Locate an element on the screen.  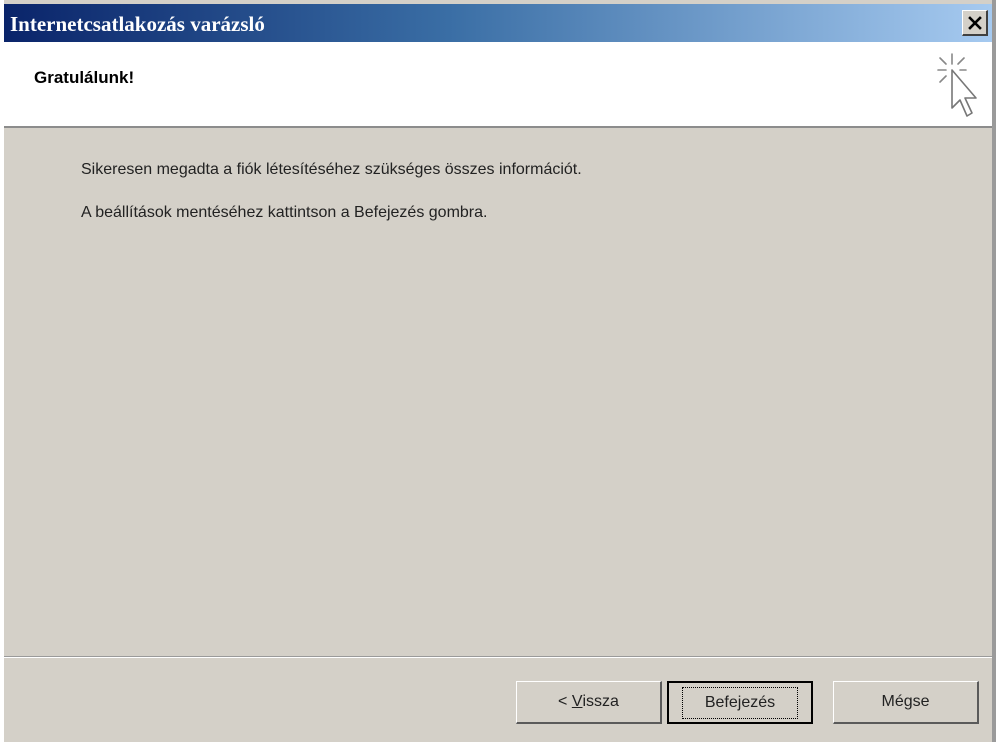
back-button-prefix: < is located at coordinates (565, 701).